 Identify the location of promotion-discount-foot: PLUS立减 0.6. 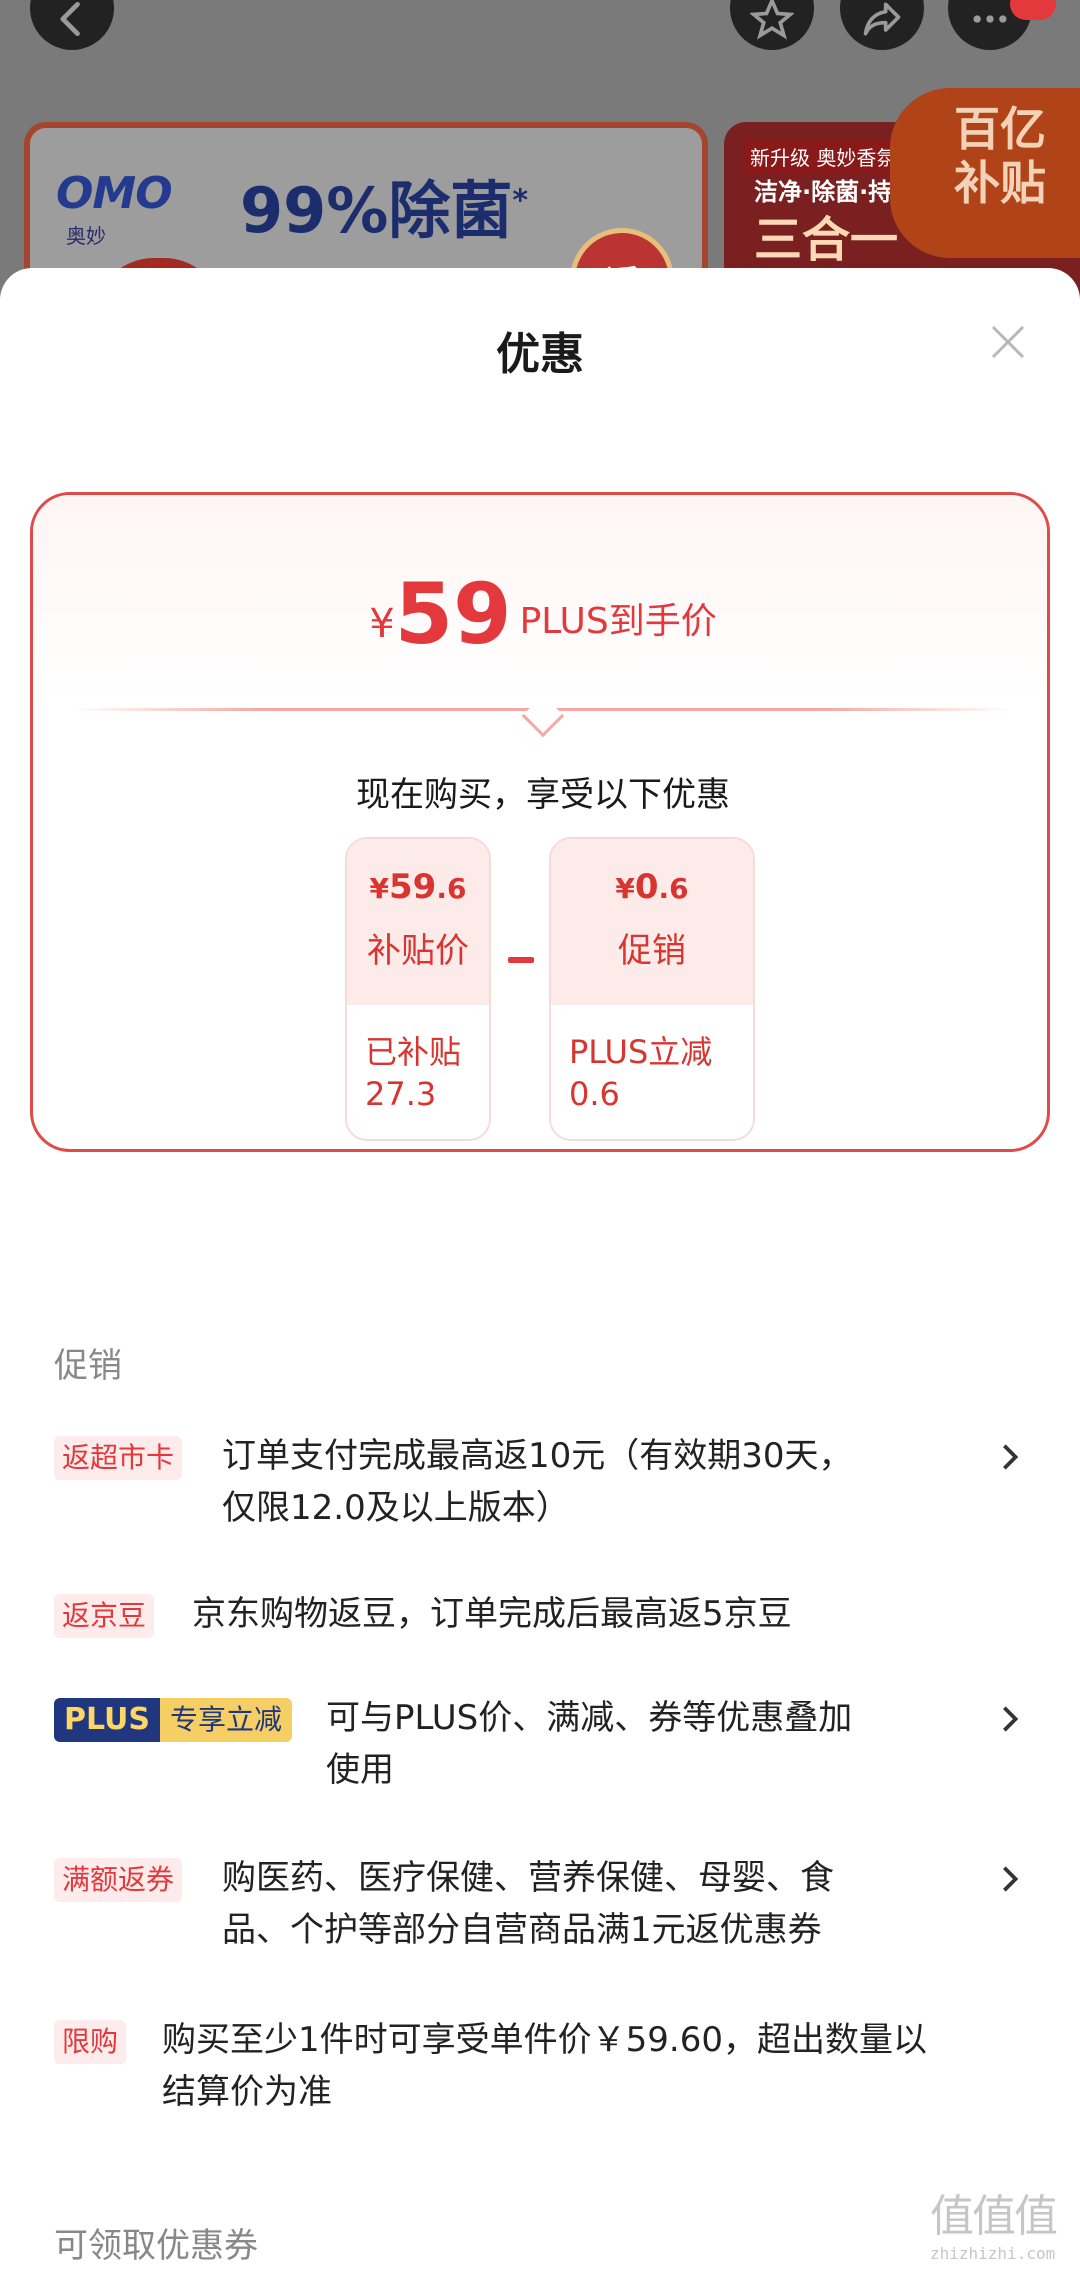
(652, 1060).